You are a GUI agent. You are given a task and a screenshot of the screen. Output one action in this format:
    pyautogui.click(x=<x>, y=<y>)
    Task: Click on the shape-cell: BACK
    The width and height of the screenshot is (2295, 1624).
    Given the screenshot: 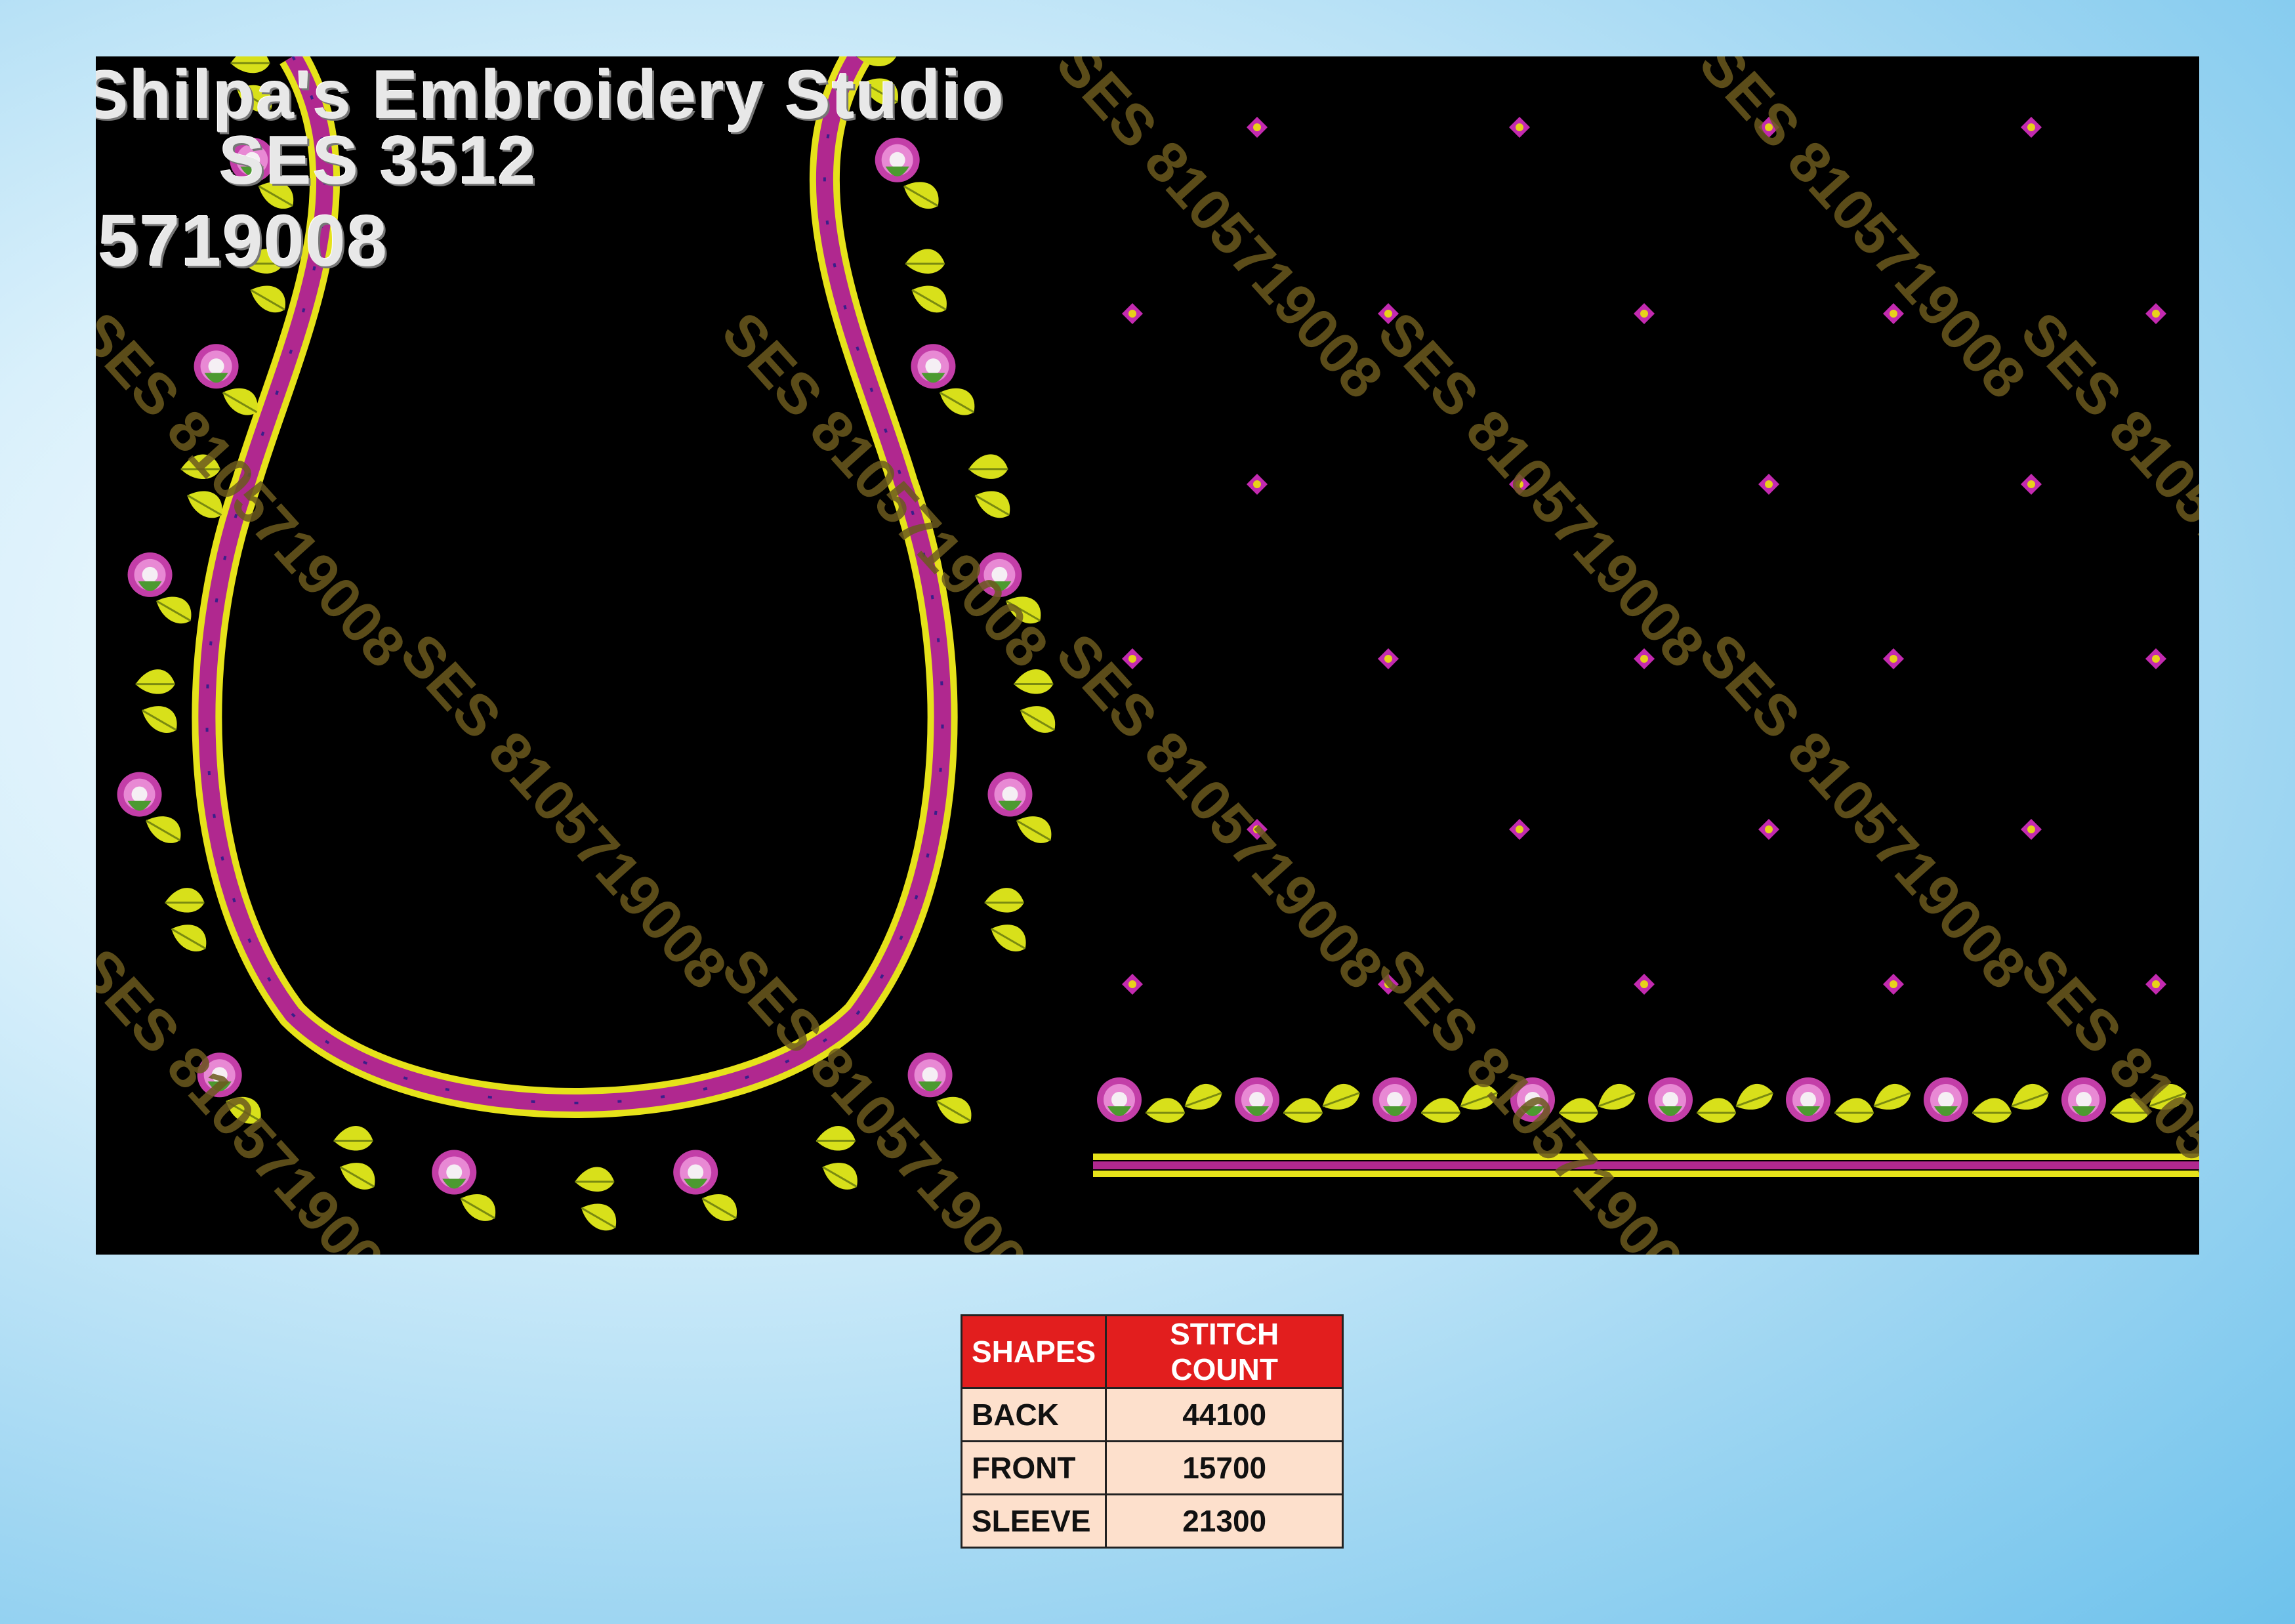 What is the action you would take?
    pyautogui.click(x=1033, y=1414)
    